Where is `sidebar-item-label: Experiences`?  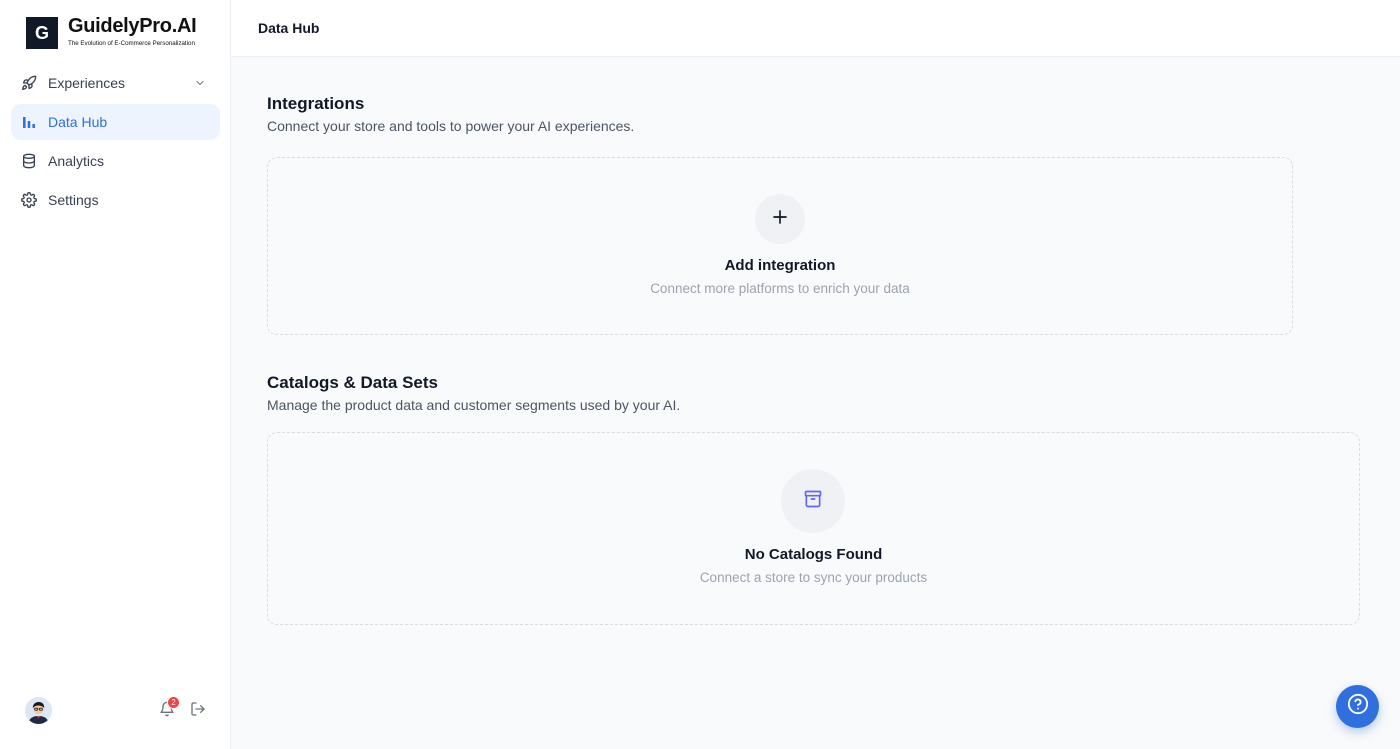 sidebar-item-label: Experiences is located at coordinates (87, 83).